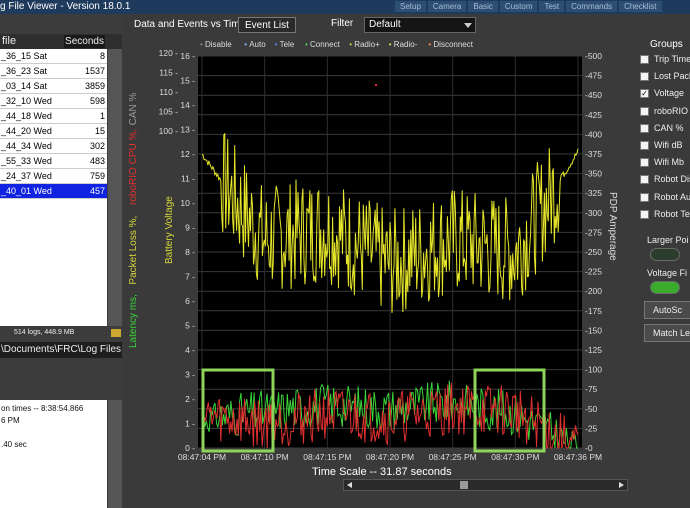  I want to click on right-tick-label: -25, so click(591, 428).